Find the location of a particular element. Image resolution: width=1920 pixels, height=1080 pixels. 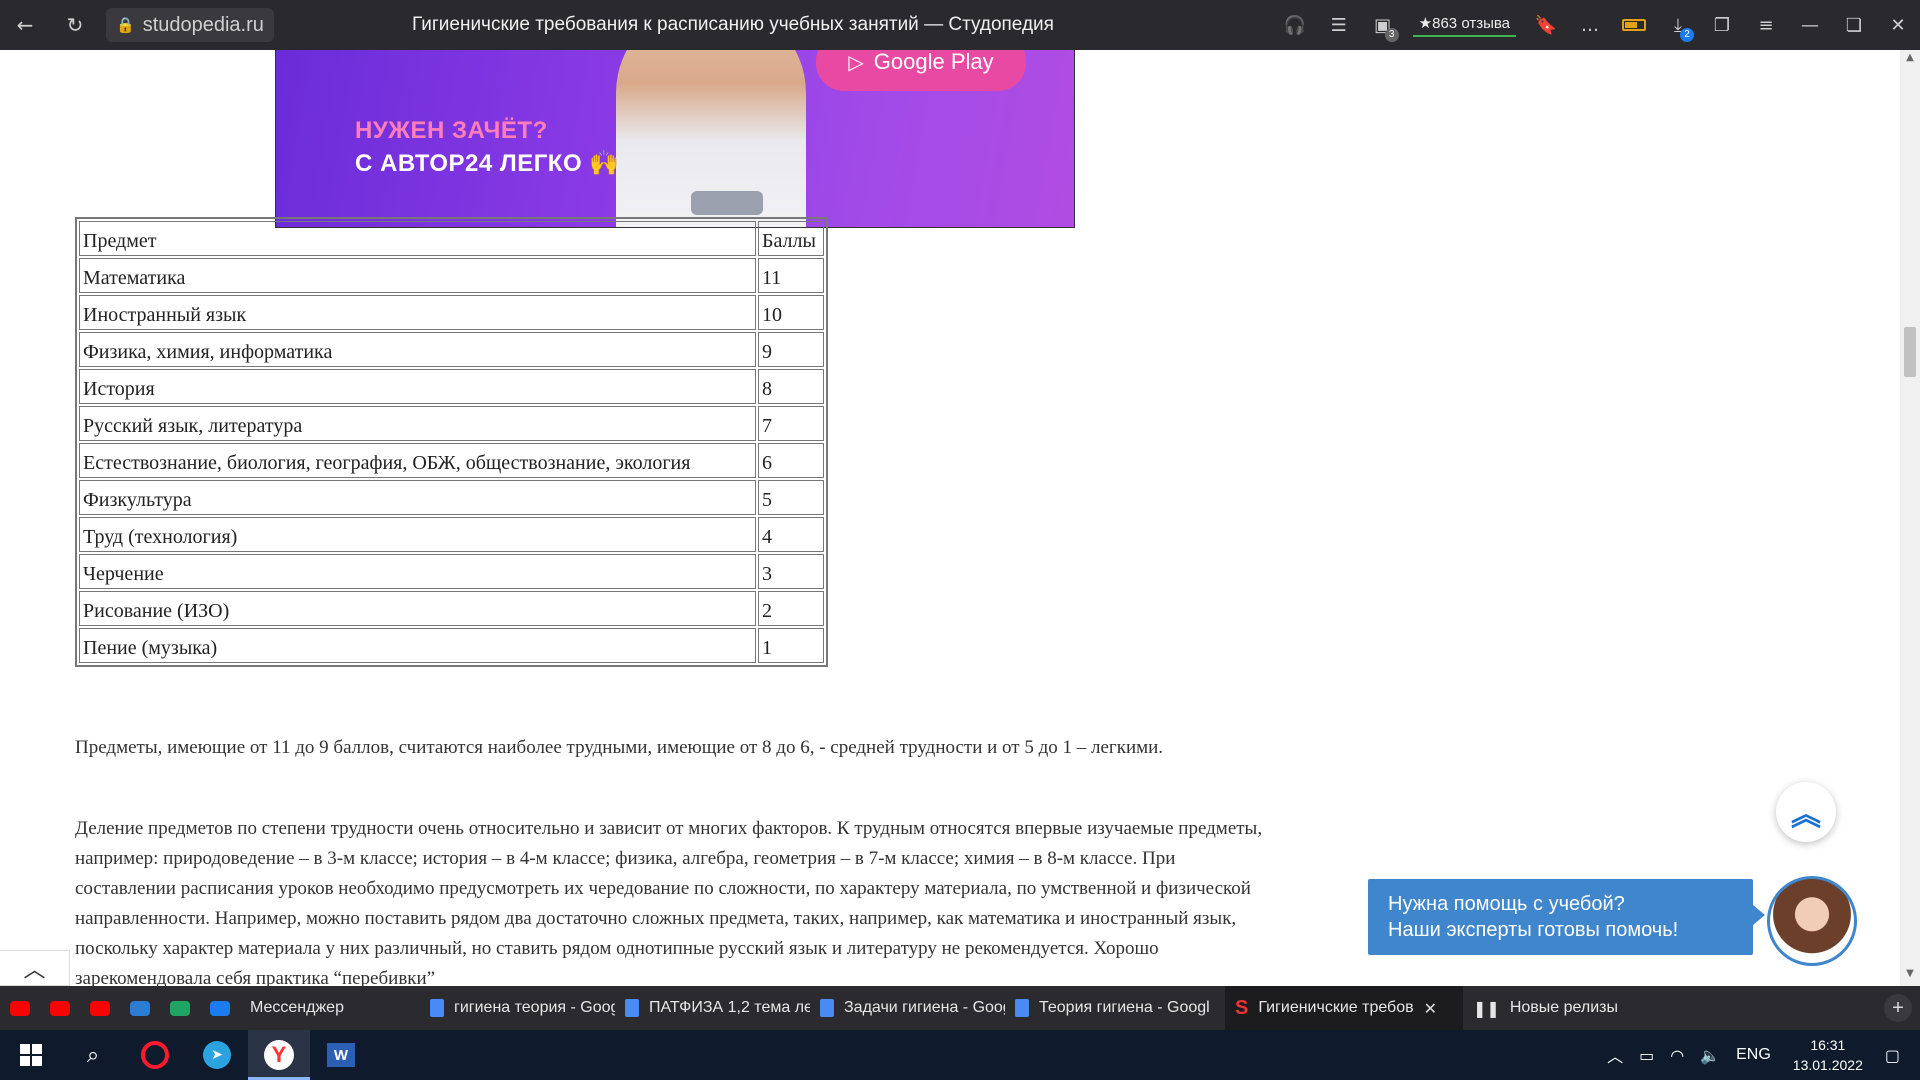

word-icon: W is located at coordinates (341, 1055).